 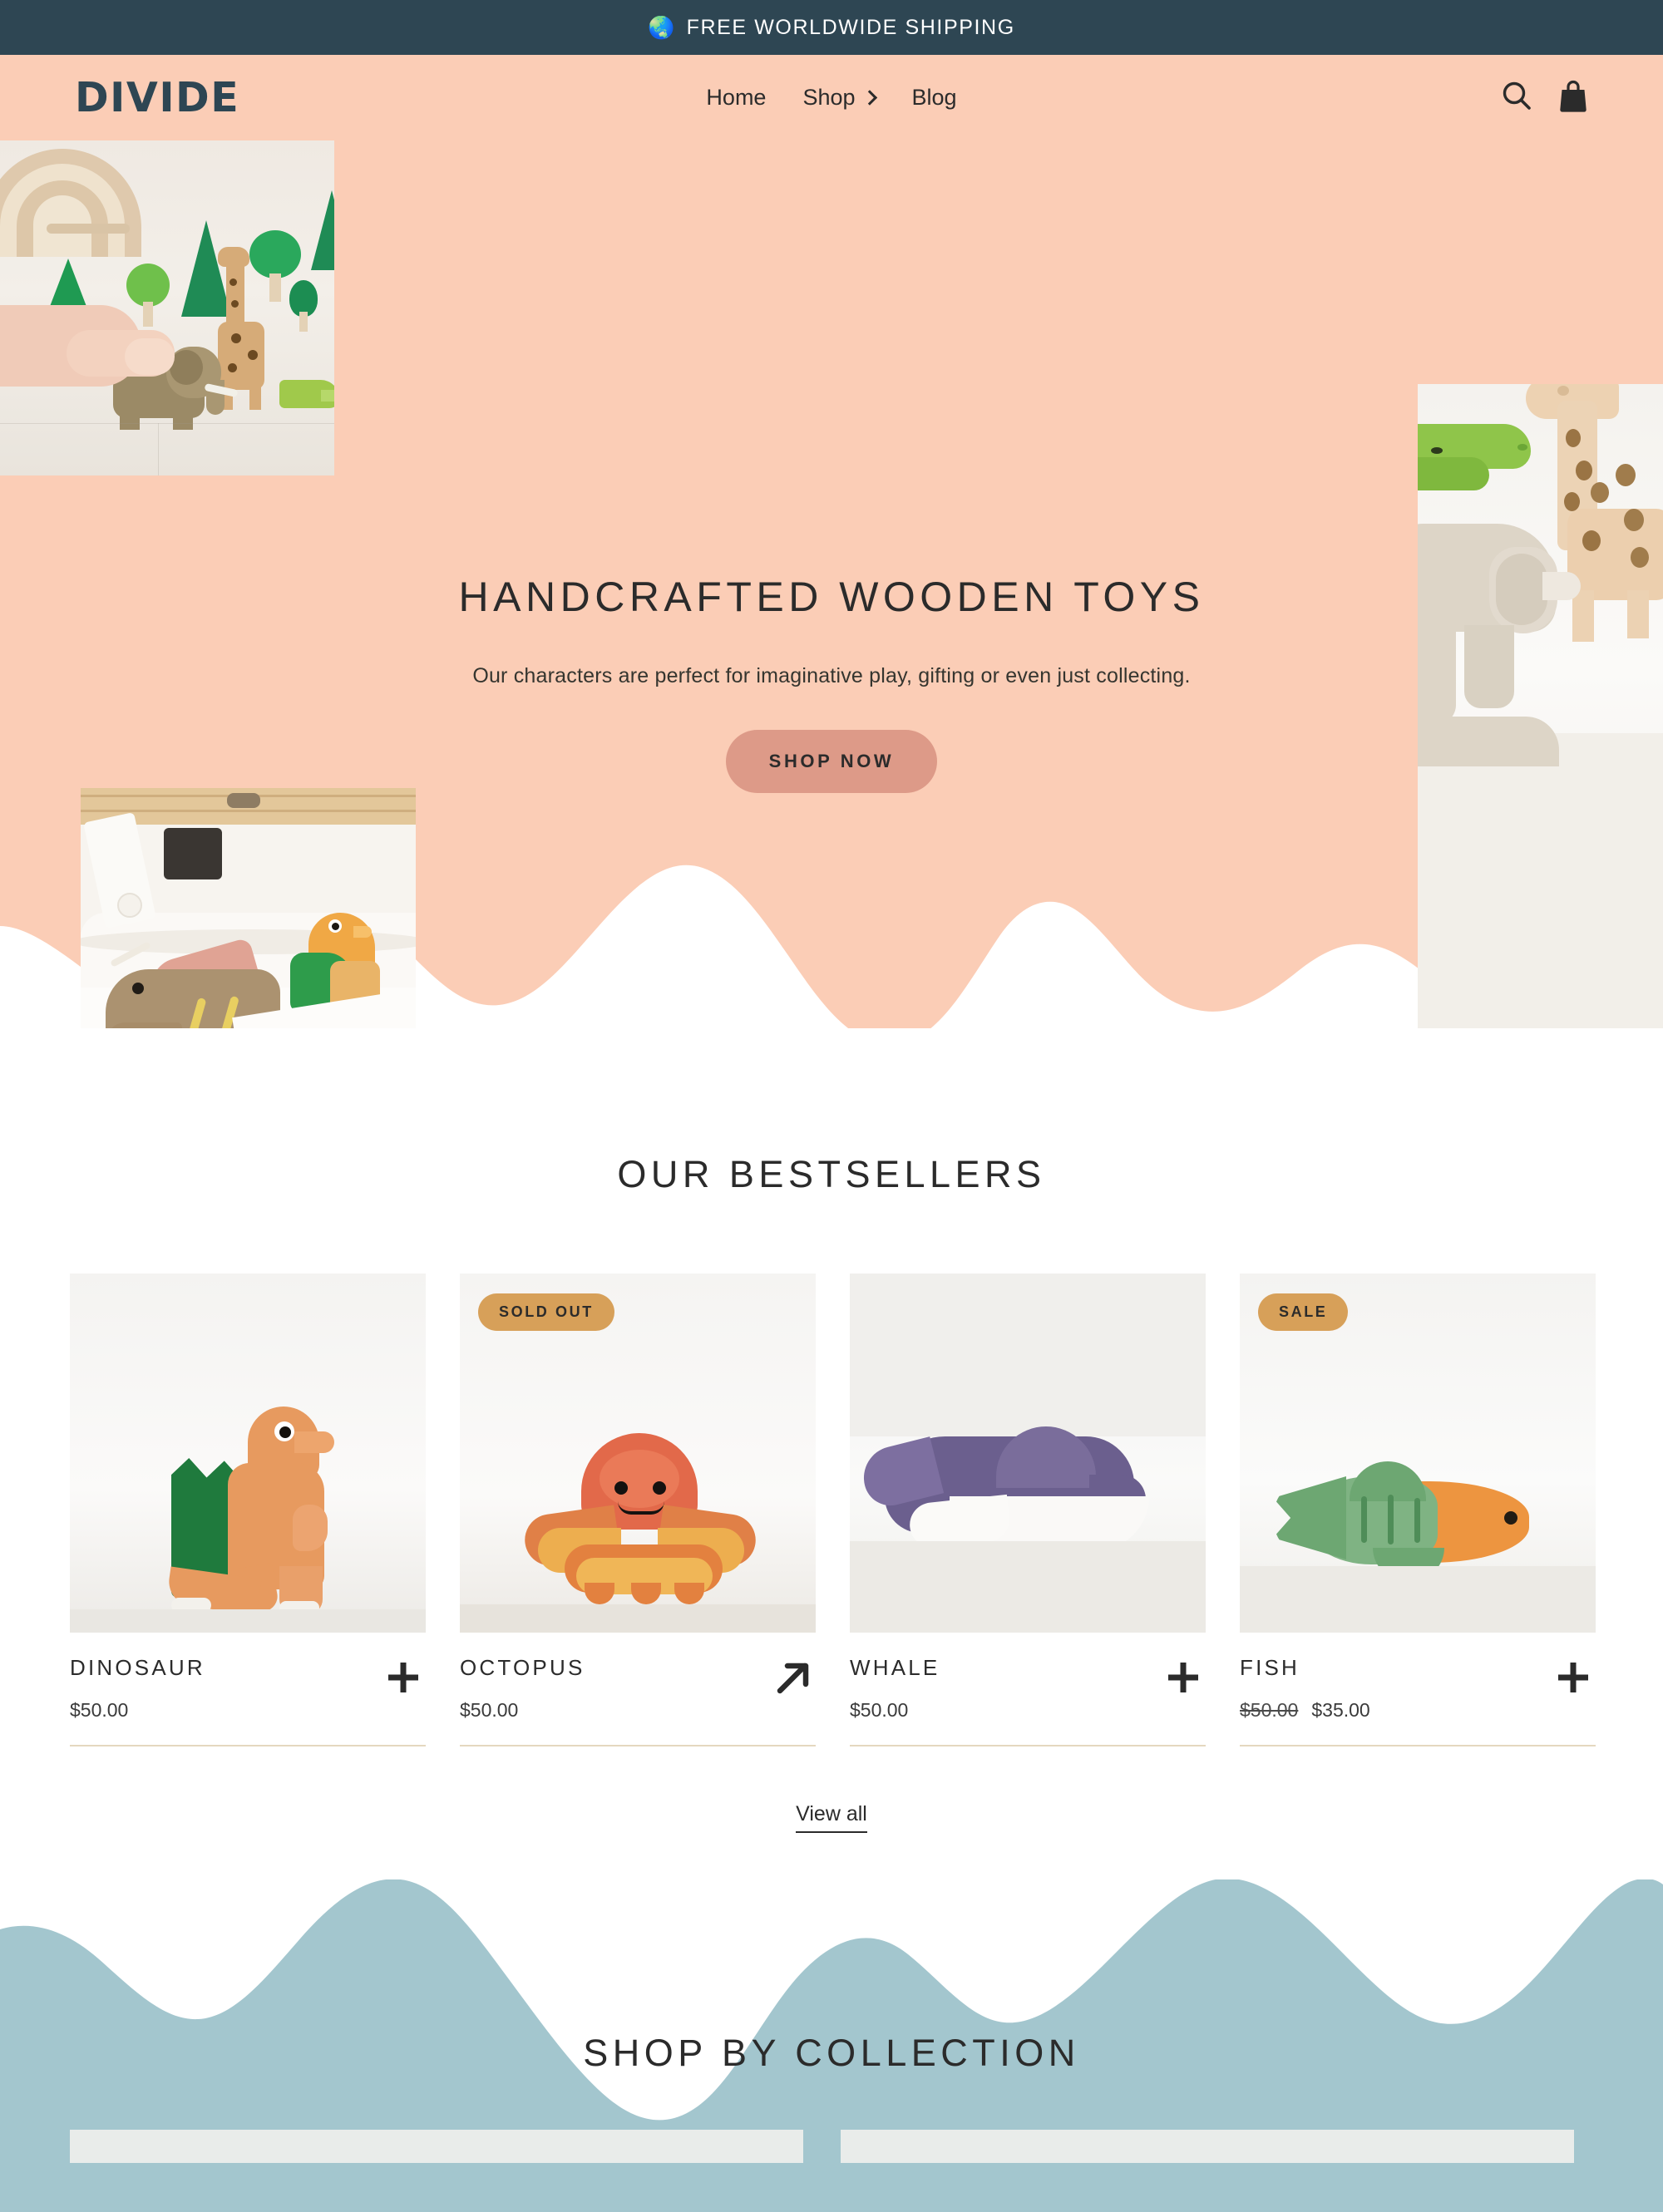 I want to click on nav-item-shop: Shop, so click(x=840, y=98).